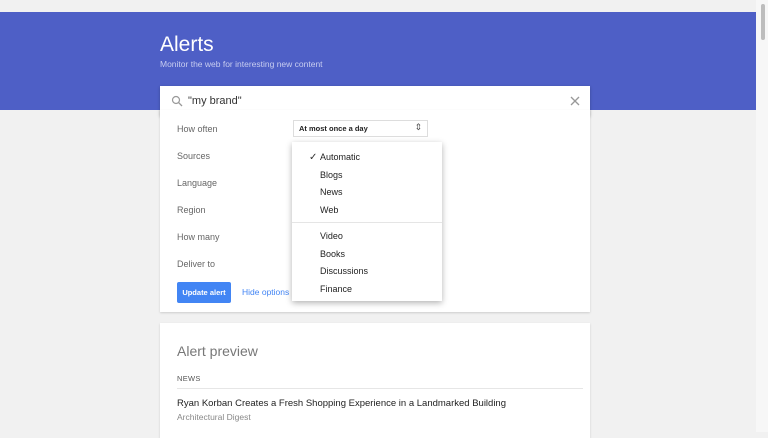  Describe the element at coordinates (217, 351) in the screenshot. I see `alert-preview-title: Alert preview` at that location.